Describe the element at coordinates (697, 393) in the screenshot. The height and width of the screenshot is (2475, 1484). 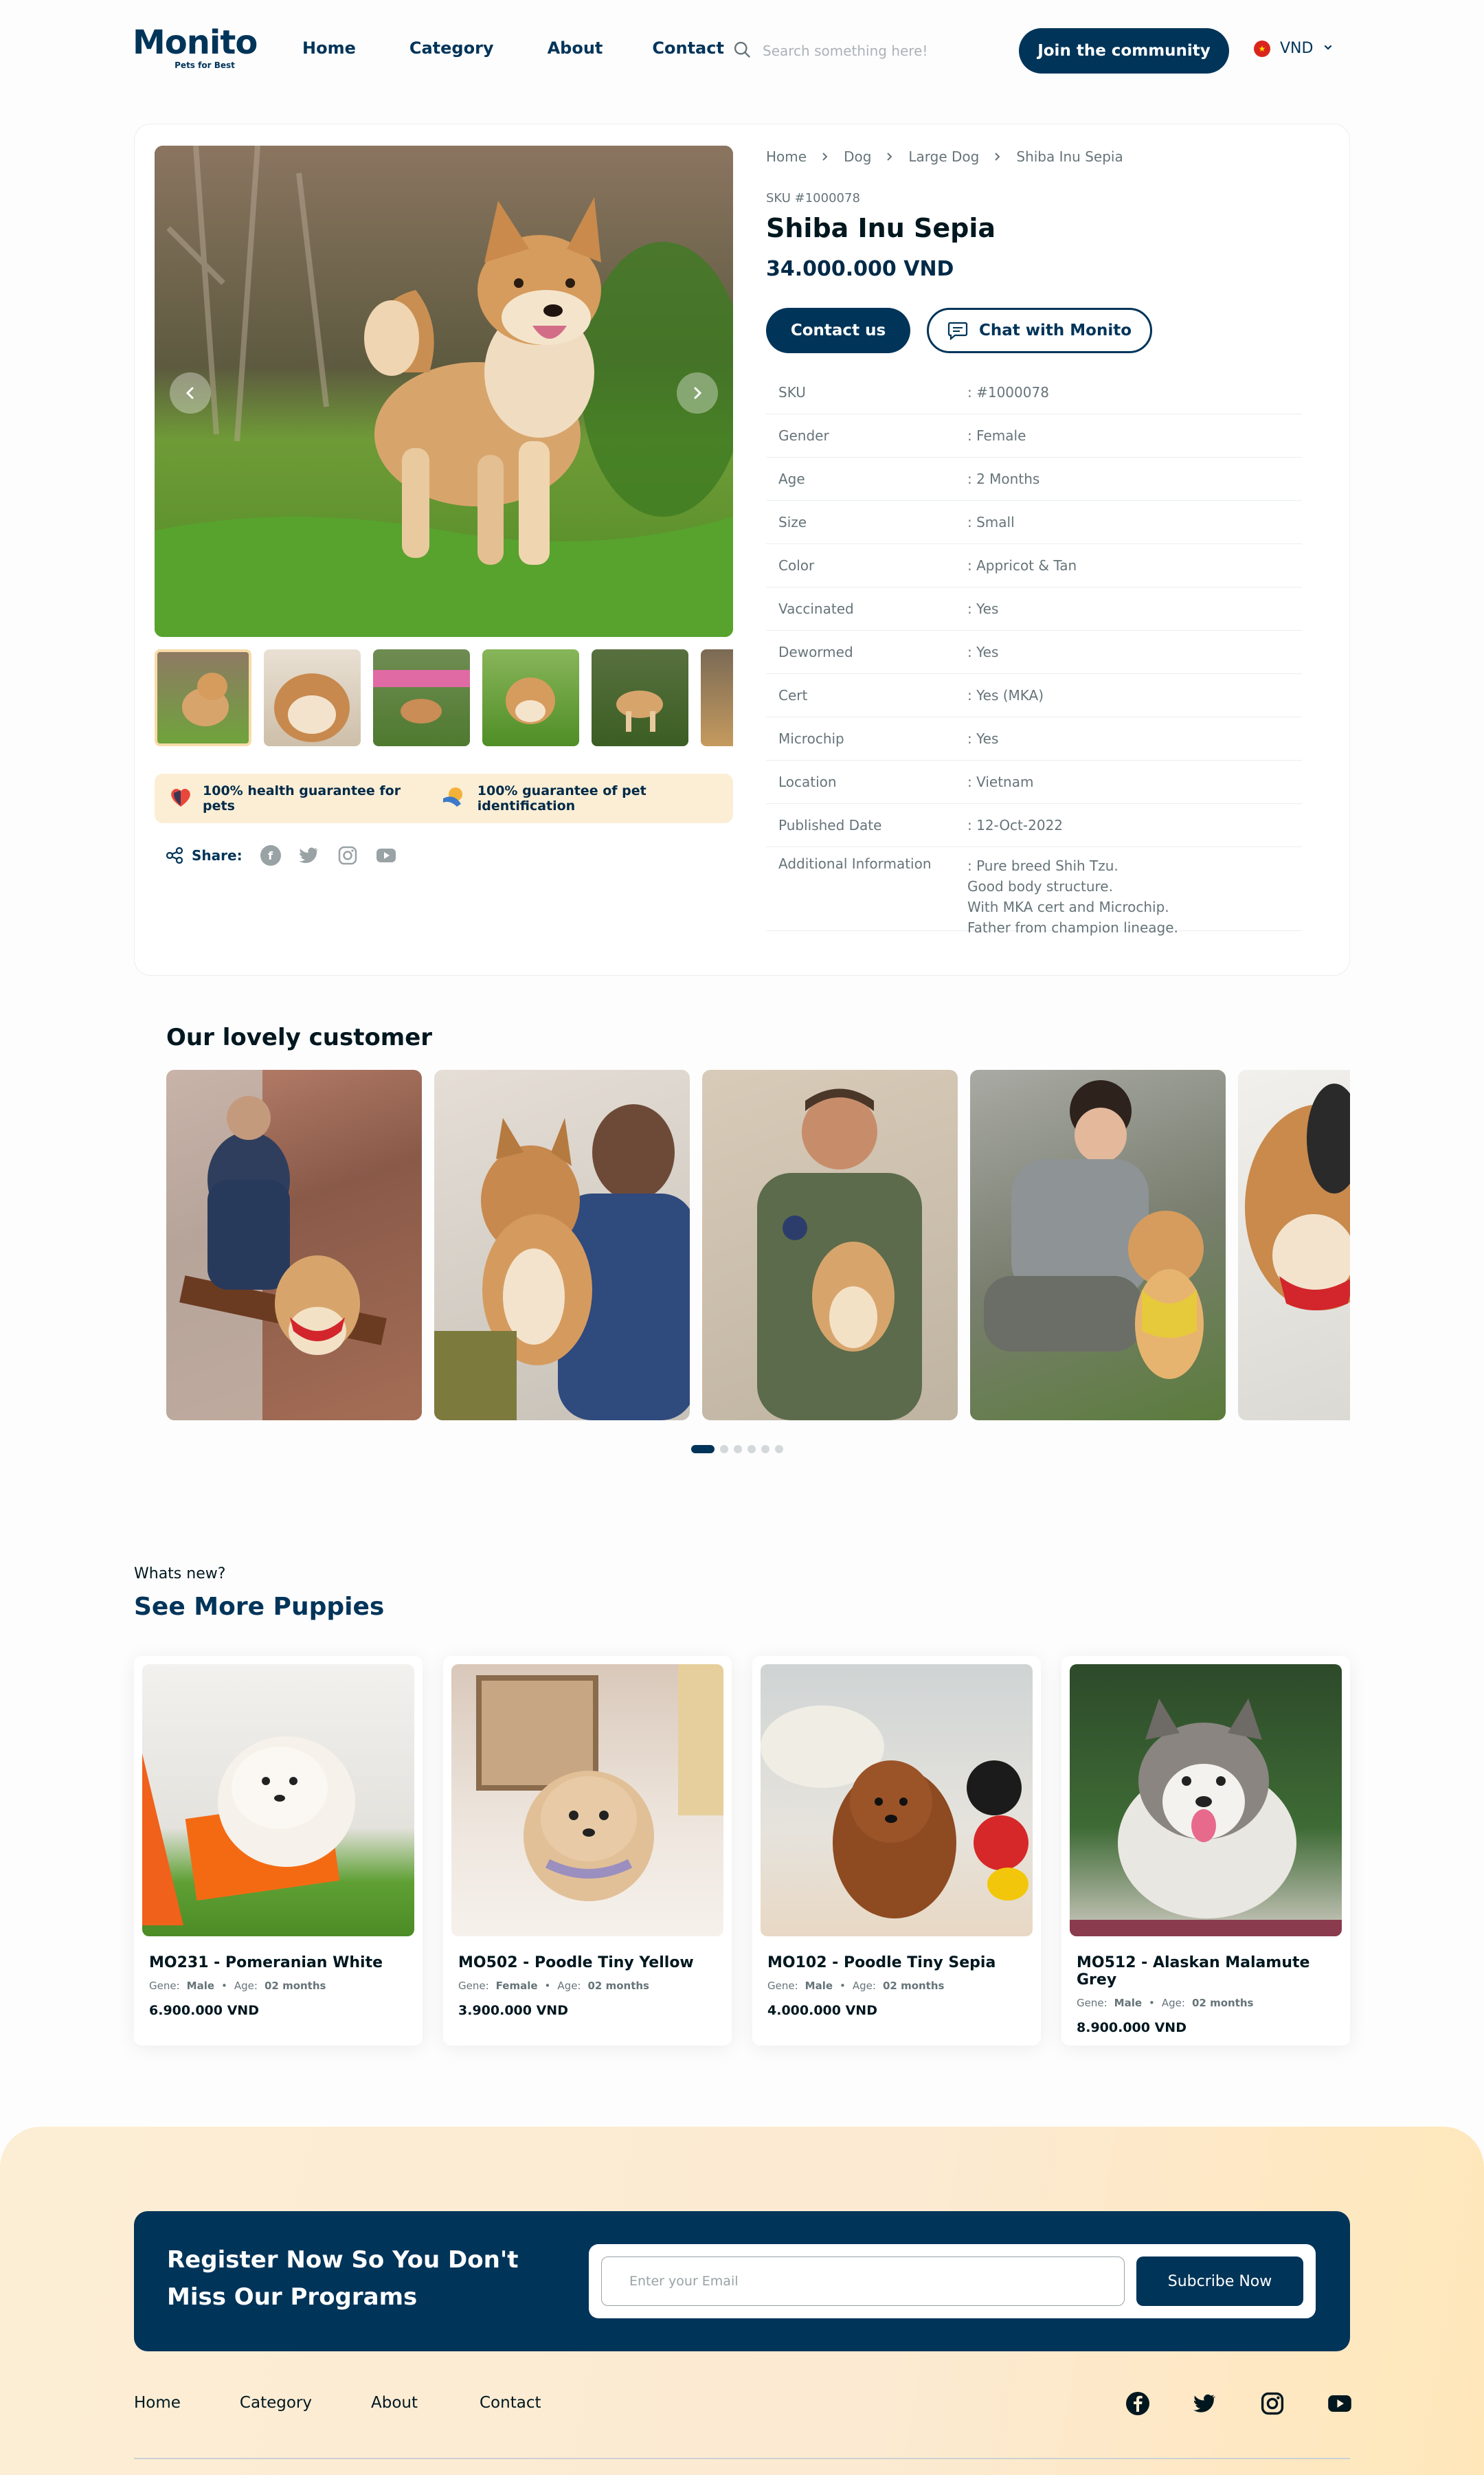
I see `carousel-next-button` at that location.